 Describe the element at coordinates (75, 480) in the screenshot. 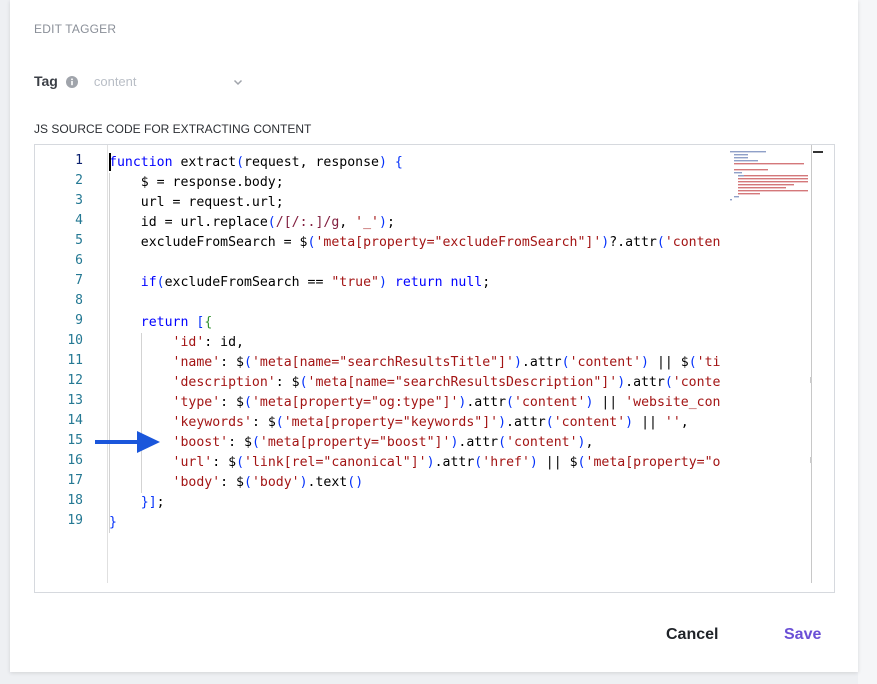

I see `line-number: 17` at that location.